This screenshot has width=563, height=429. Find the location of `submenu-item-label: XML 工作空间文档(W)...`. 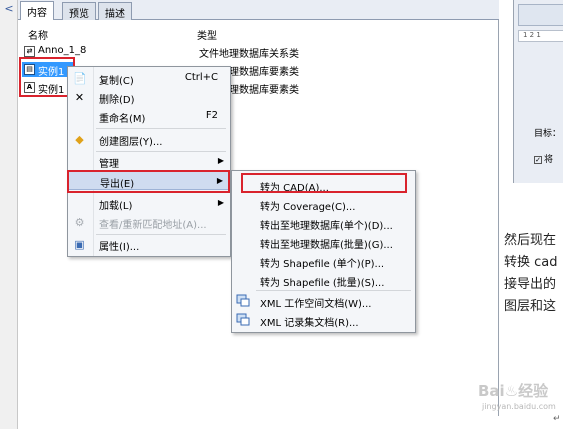

submenu-item-label: XML 工作空间文档(W)... is located at coordinates (316, 304).